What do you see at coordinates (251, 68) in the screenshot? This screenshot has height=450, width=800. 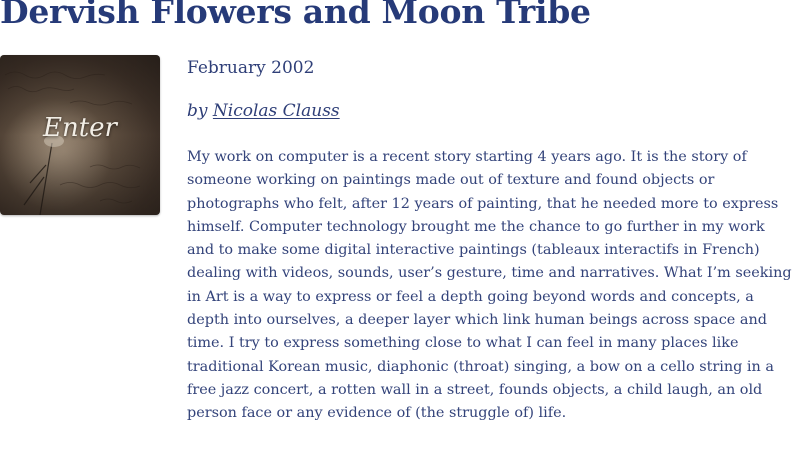 I see `publication-date: February 2002` at bounding box center [251, 68].